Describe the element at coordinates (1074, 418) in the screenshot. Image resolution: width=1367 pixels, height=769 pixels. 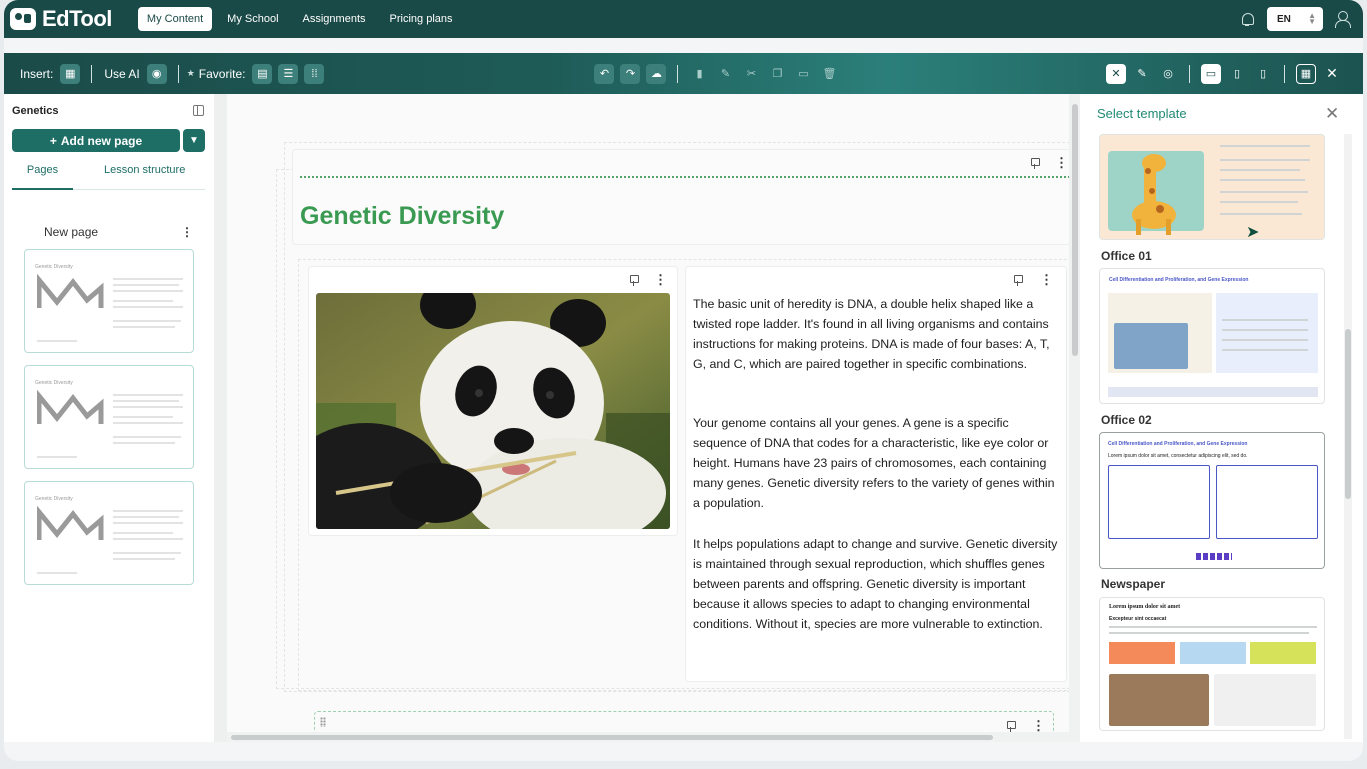
I see `vertical-scrollbar` at that location.